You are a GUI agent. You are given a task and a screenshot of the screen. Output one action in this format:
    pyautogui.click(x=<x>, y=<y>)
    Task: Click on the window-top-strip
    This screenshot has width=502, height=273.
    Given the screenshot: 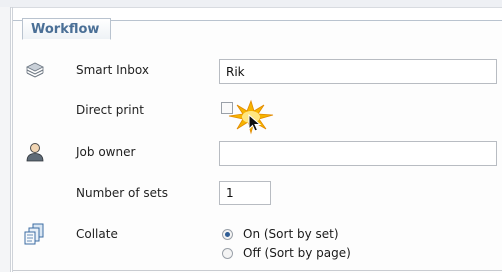 What is the action you would take?
    pyautogui.click(x=251, y=4)
    